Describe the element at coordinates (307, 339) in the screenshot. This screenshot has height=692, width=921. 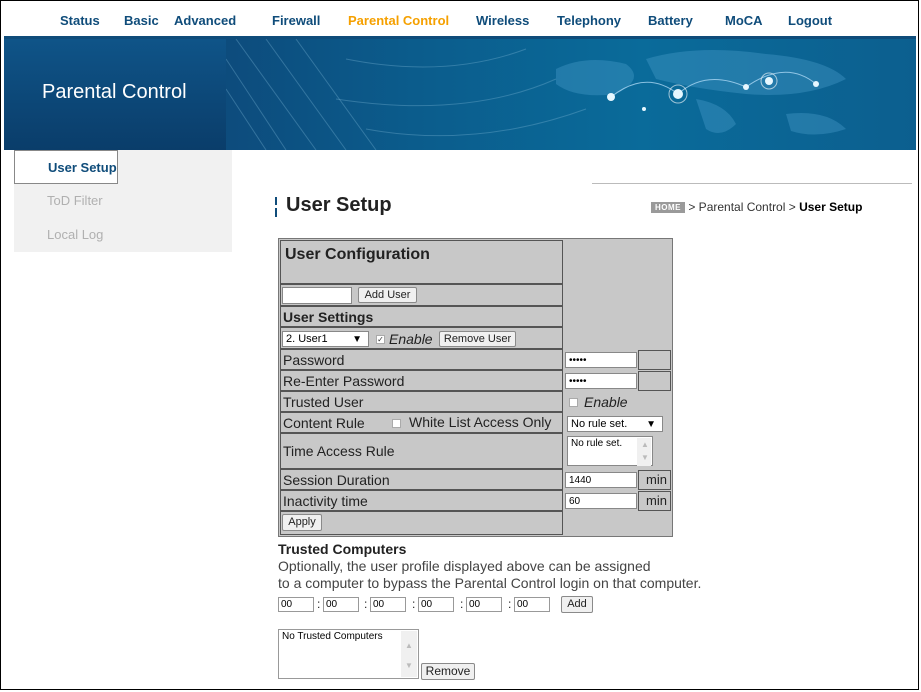
I see `user-select-value: 2. User1` at that location.